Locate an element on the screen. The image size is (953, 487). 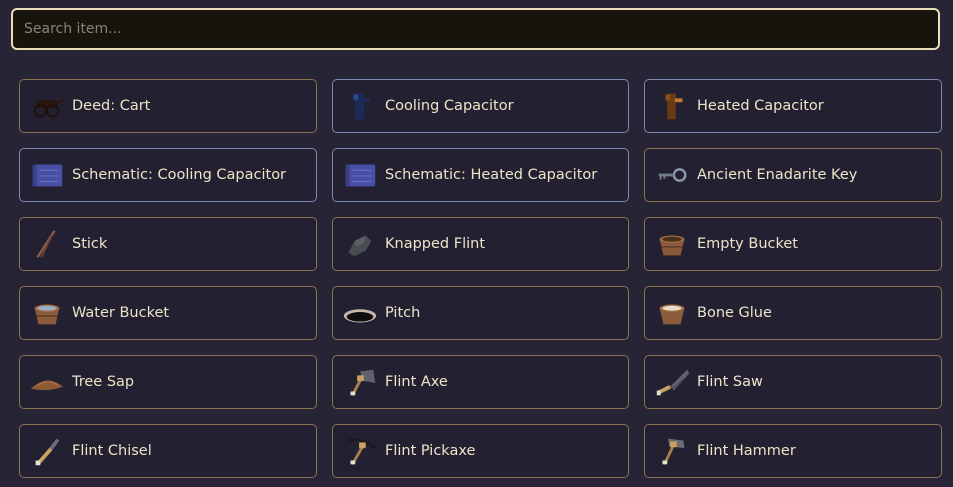
pickaxe-icon is located at coordinates (360, 451).